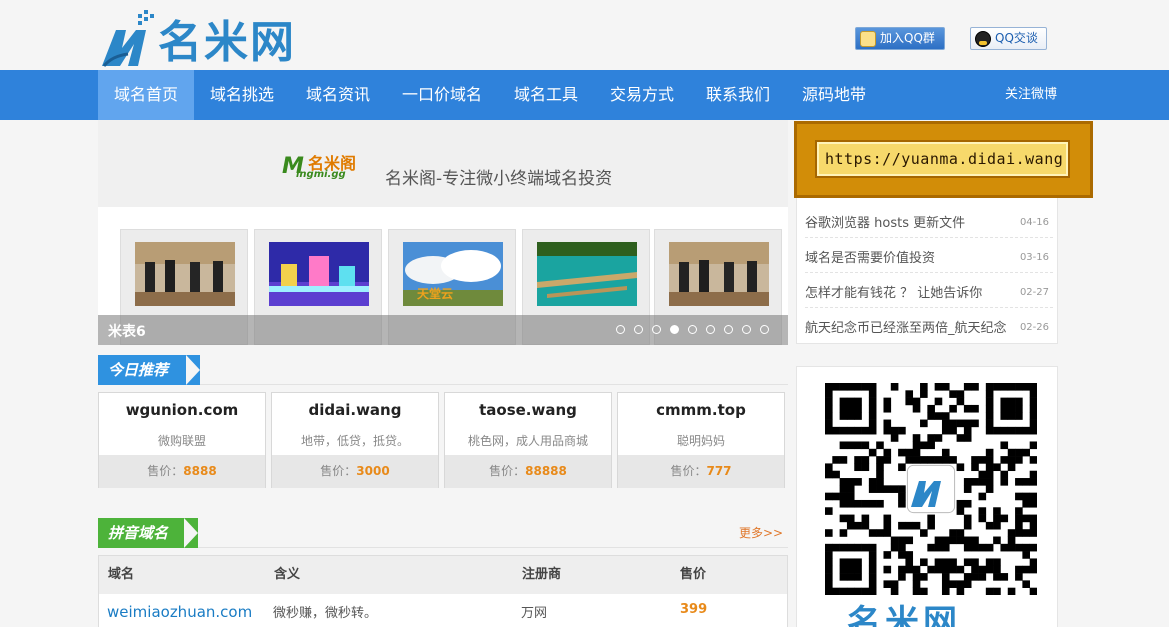 The width and height of the screenshot is (1169, 627). I want to click on domain-card-price: 售价：8888, so click(182, 471).